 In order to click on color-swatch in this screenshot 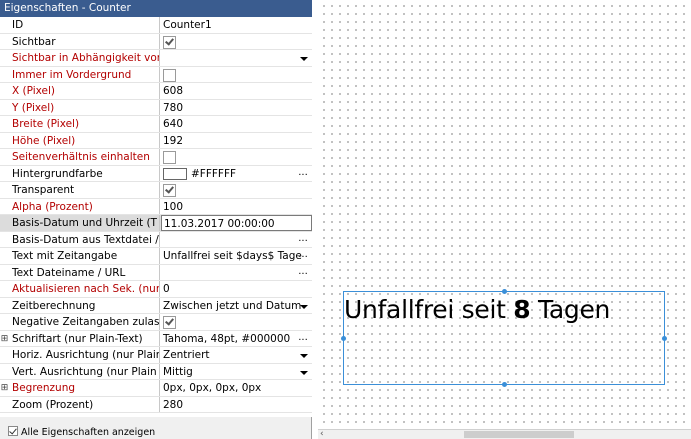, I will do `click(175, 173)`.